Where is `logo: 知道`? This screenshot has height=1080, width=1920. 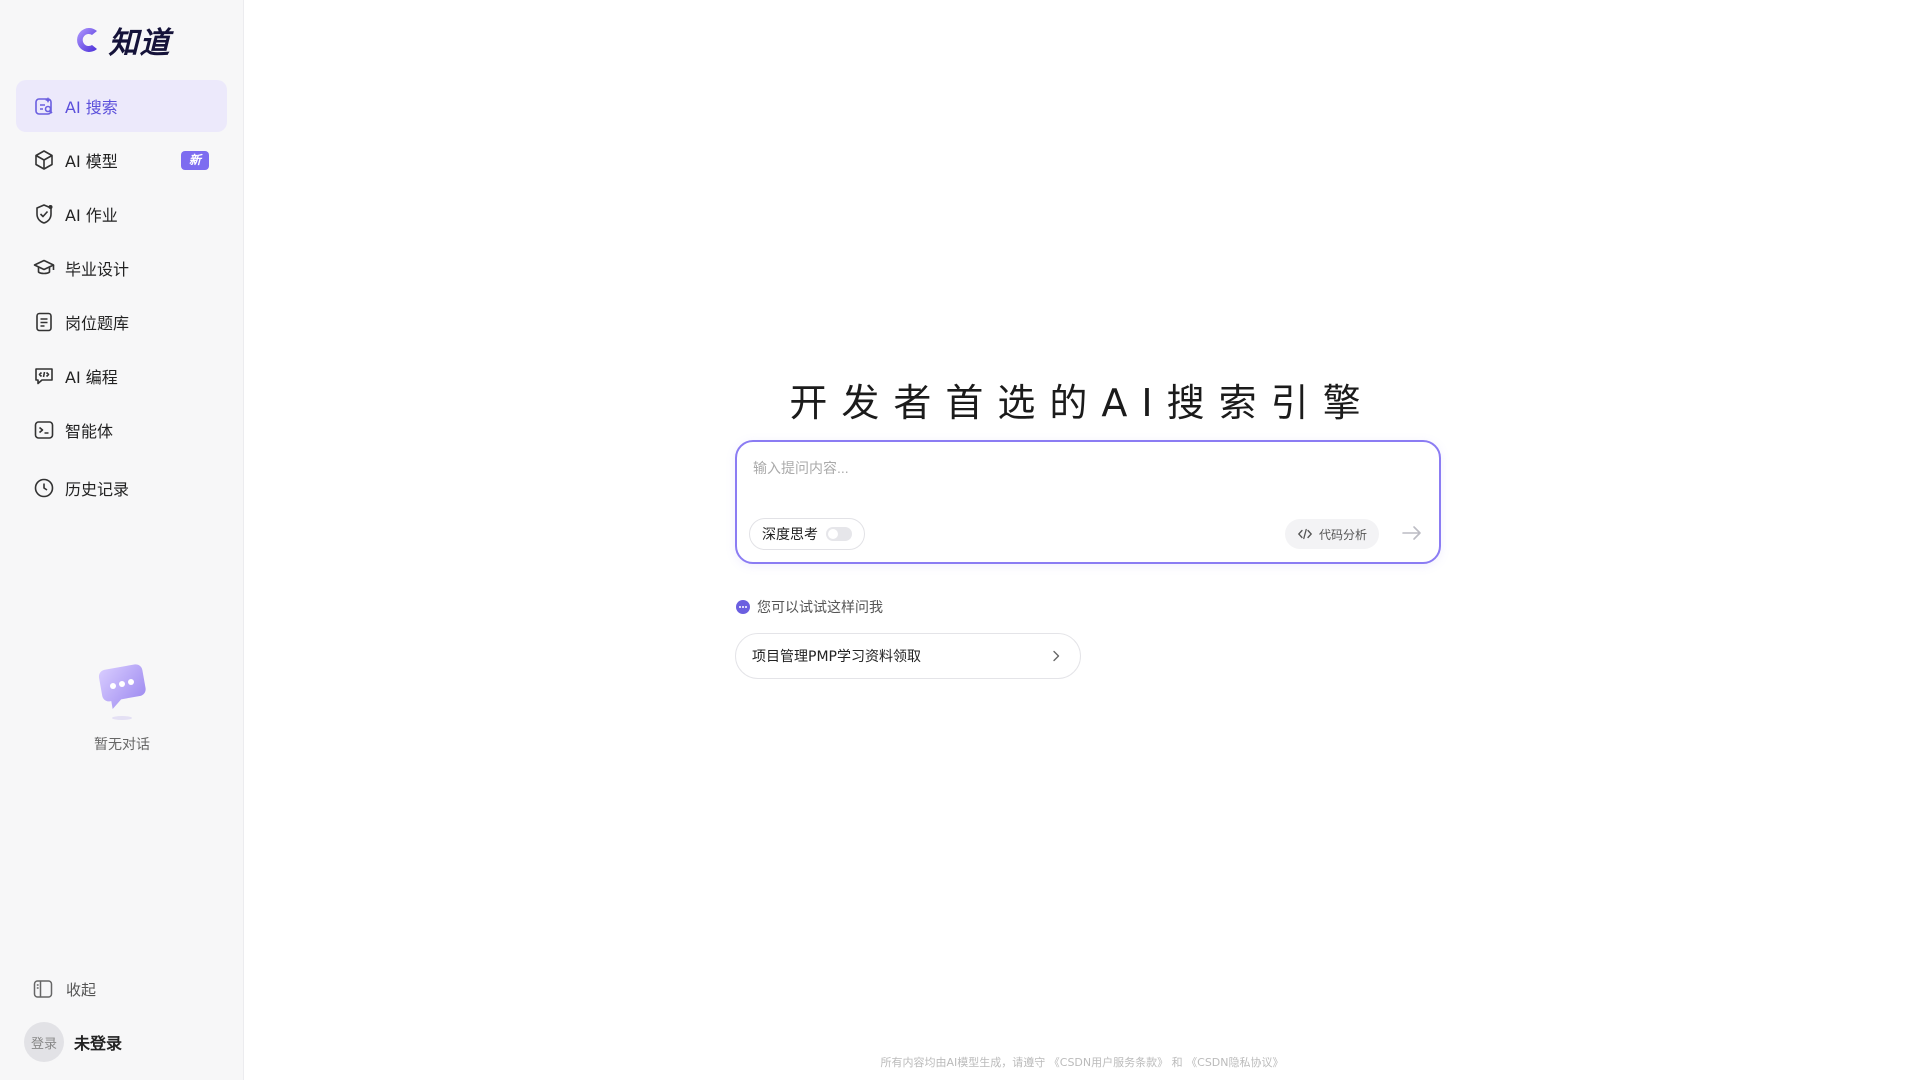
logo: 知道 is located at coordinates (121, 40).